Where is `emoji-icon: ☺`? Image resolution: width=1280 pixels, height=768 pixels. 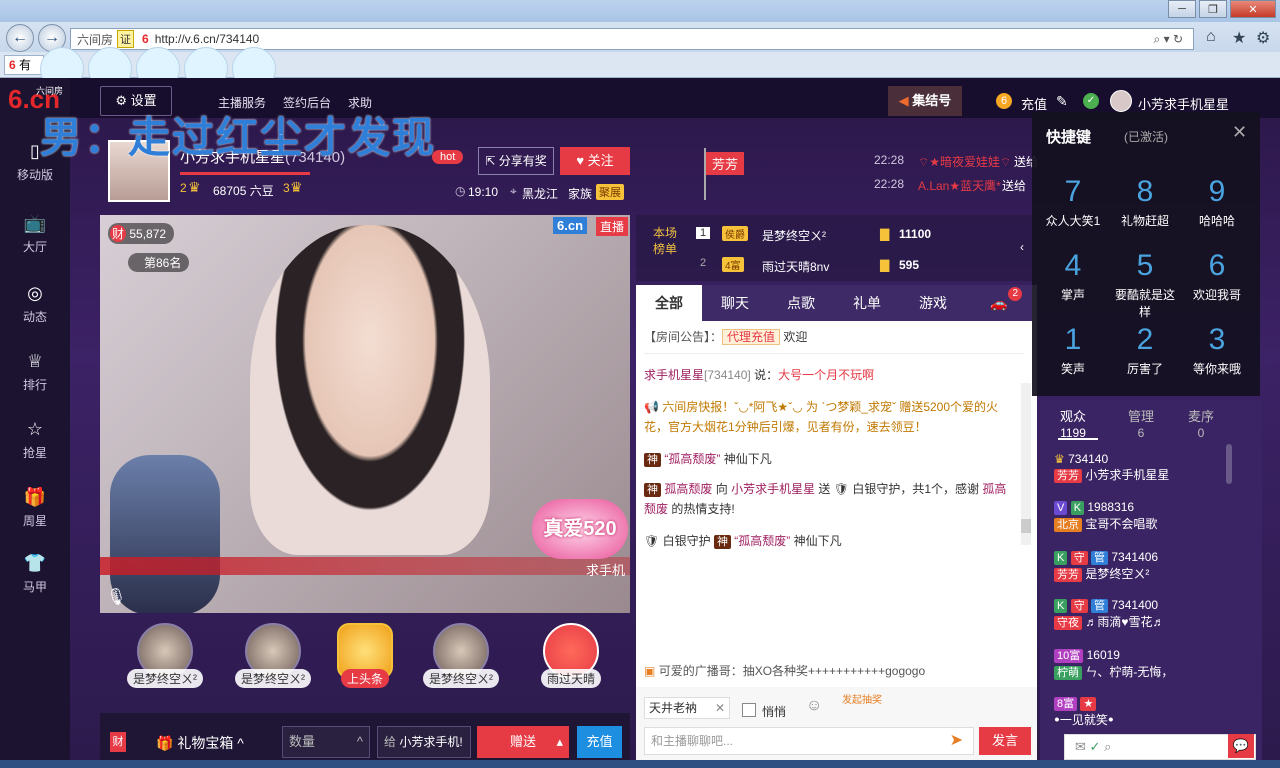
emoji-icon: ☺ is located at coordinates (814, 706).